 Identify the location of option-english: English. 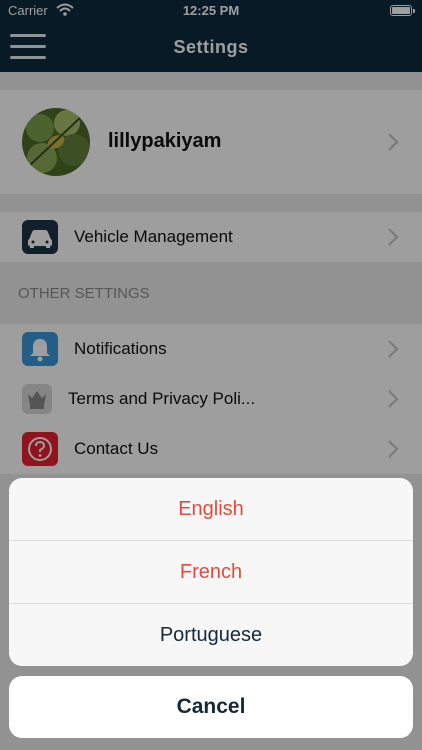
(211, 509).